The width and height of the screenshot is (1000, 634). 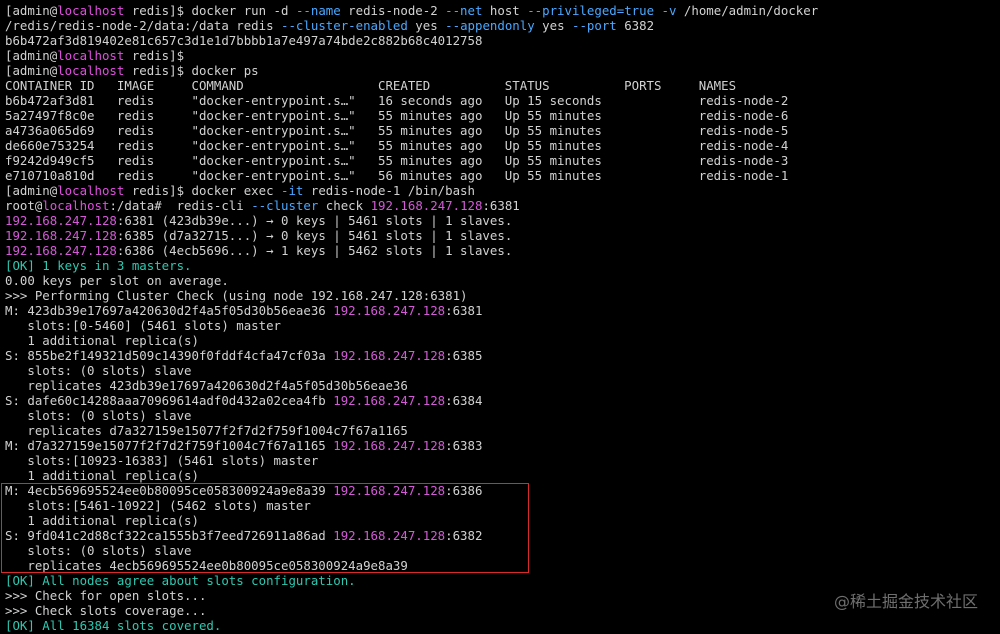 What do you see at coordinates (464, 10) in the screenshot?
I see `terminal-text: --net` at bounding box center [464, 10].